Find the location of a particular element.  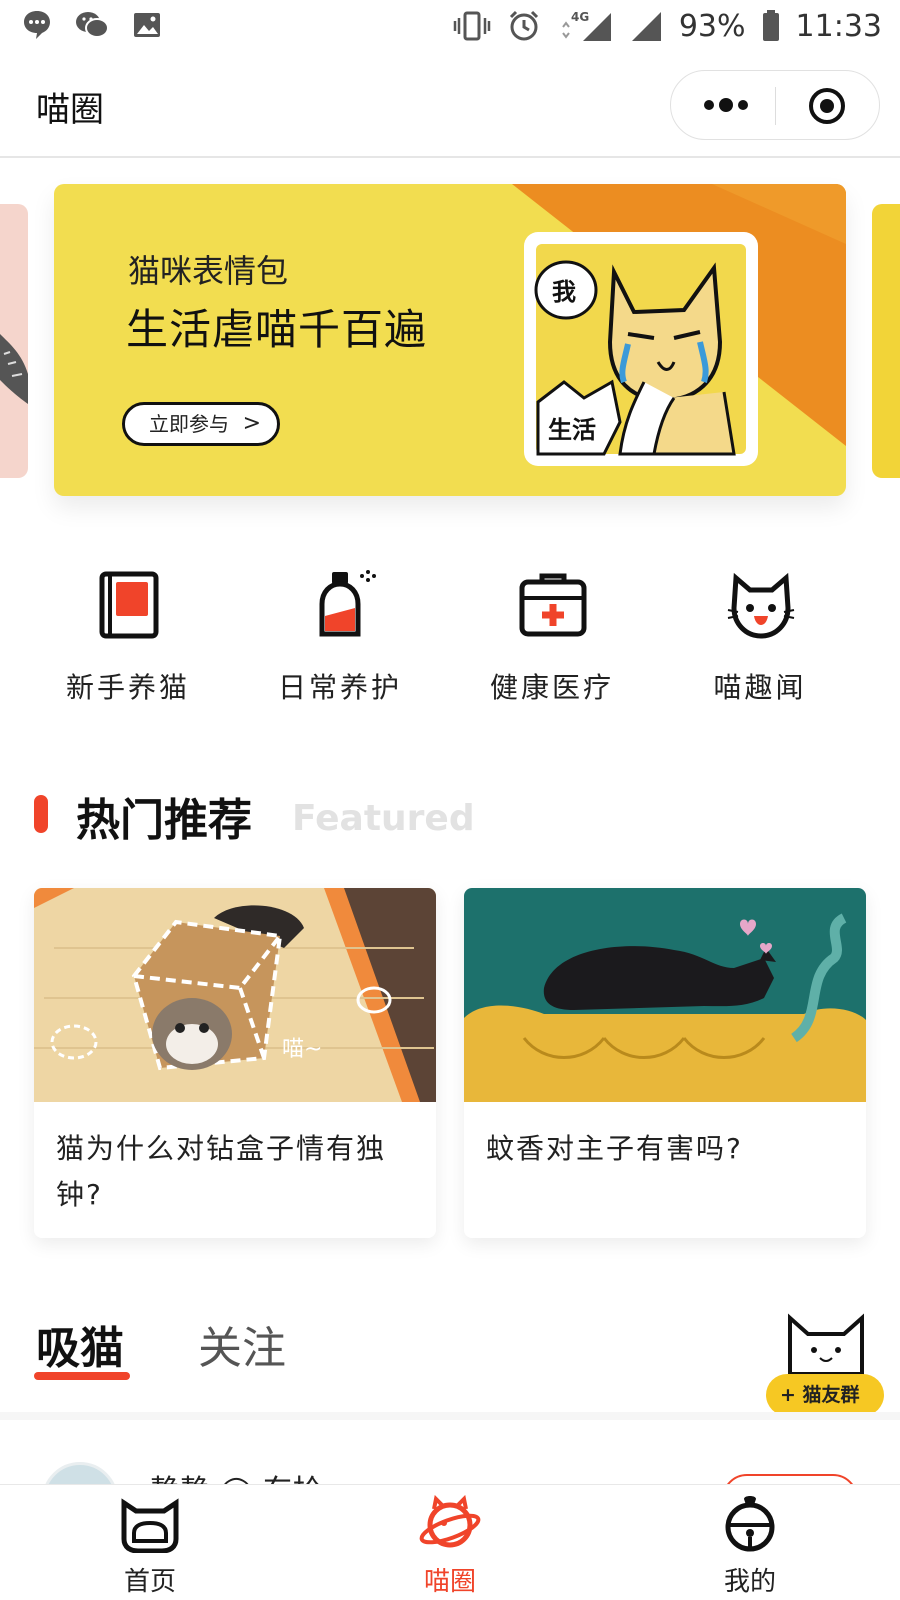

cat-mascot-icon is located at coordinates (826, 1344).